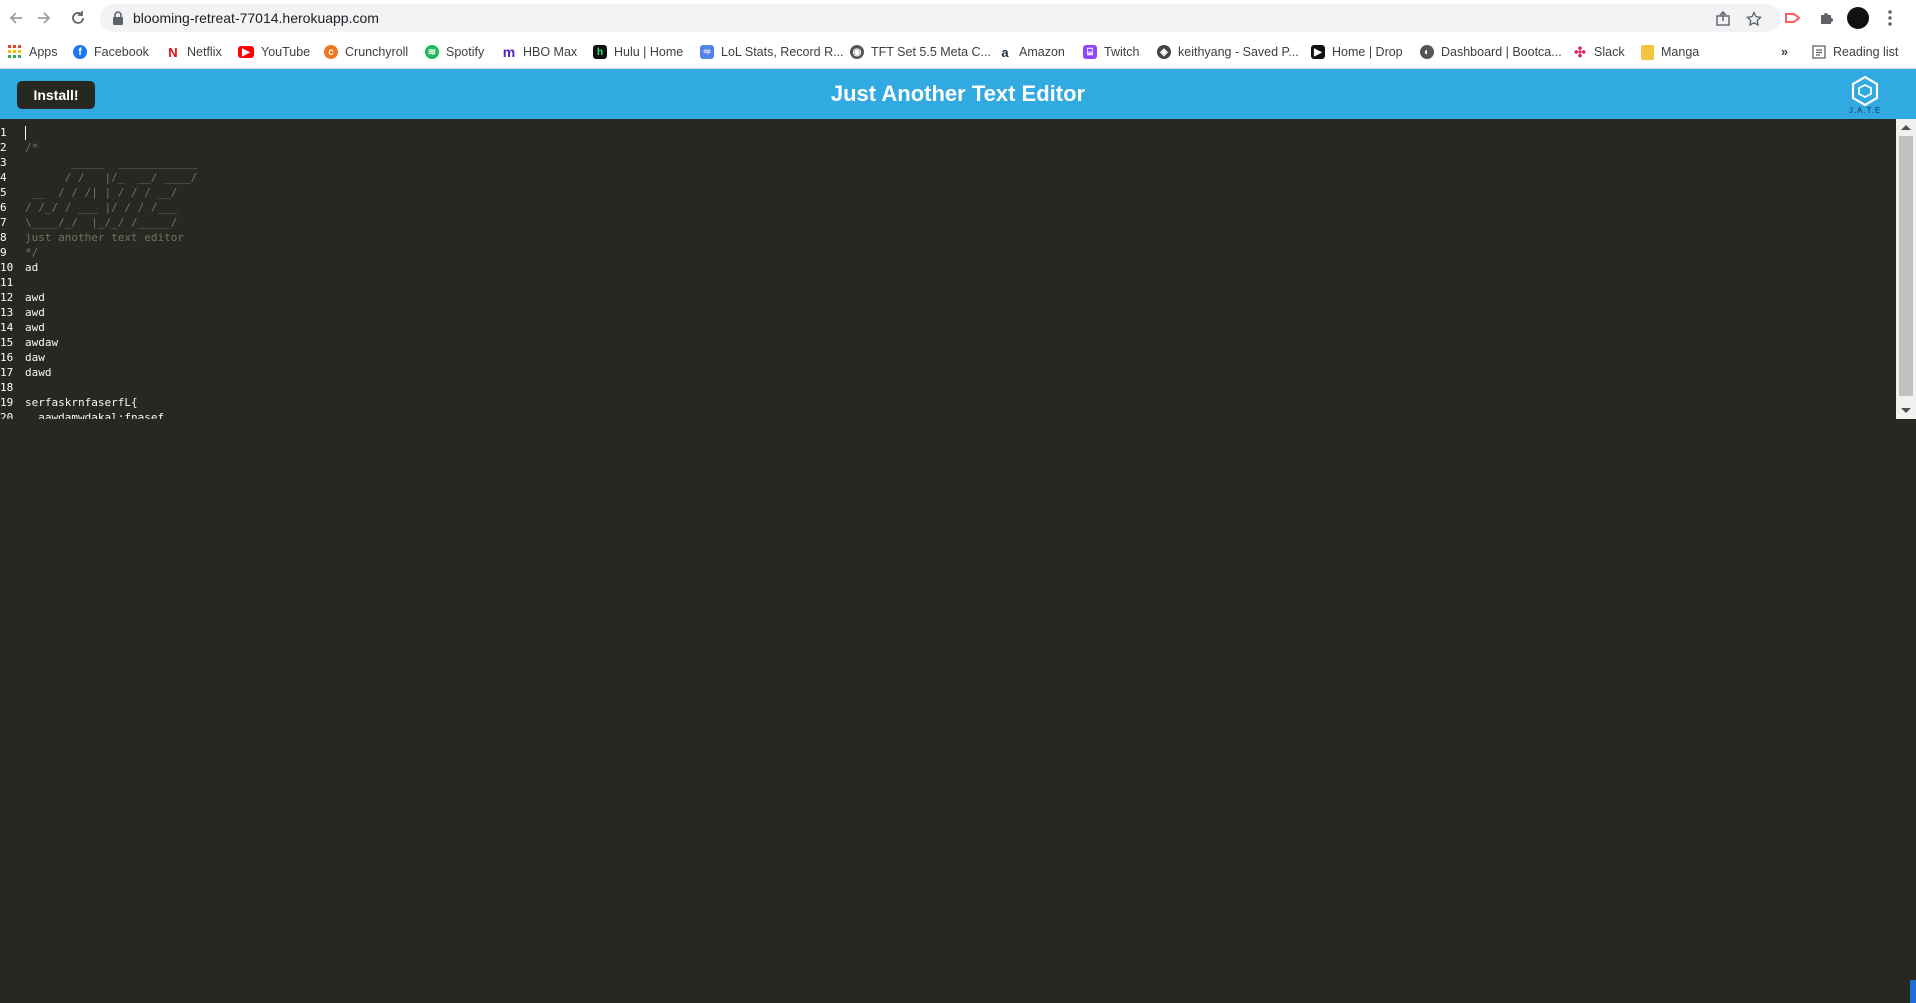 The height and width of the screenshot is (1003, 1916). What do you see at coordinates (1111, 52) in the screenshot?
I see `bookmark-twitch: ⌸ Twitch` at bounding box center [1111, 52].